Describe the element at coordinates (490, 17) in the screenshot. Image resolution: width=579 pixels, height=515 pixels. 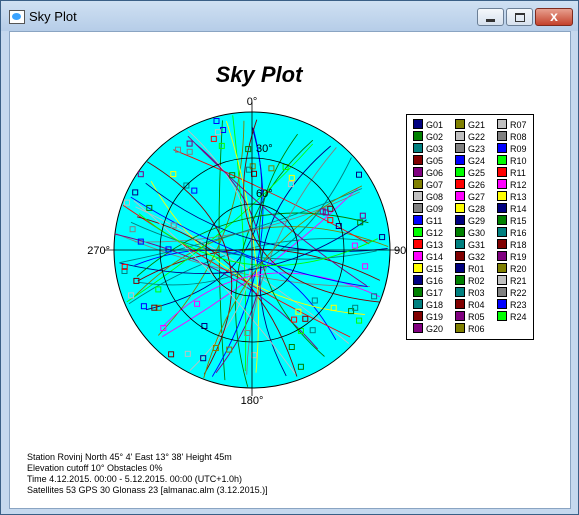
I see `minimize-button` at that location.